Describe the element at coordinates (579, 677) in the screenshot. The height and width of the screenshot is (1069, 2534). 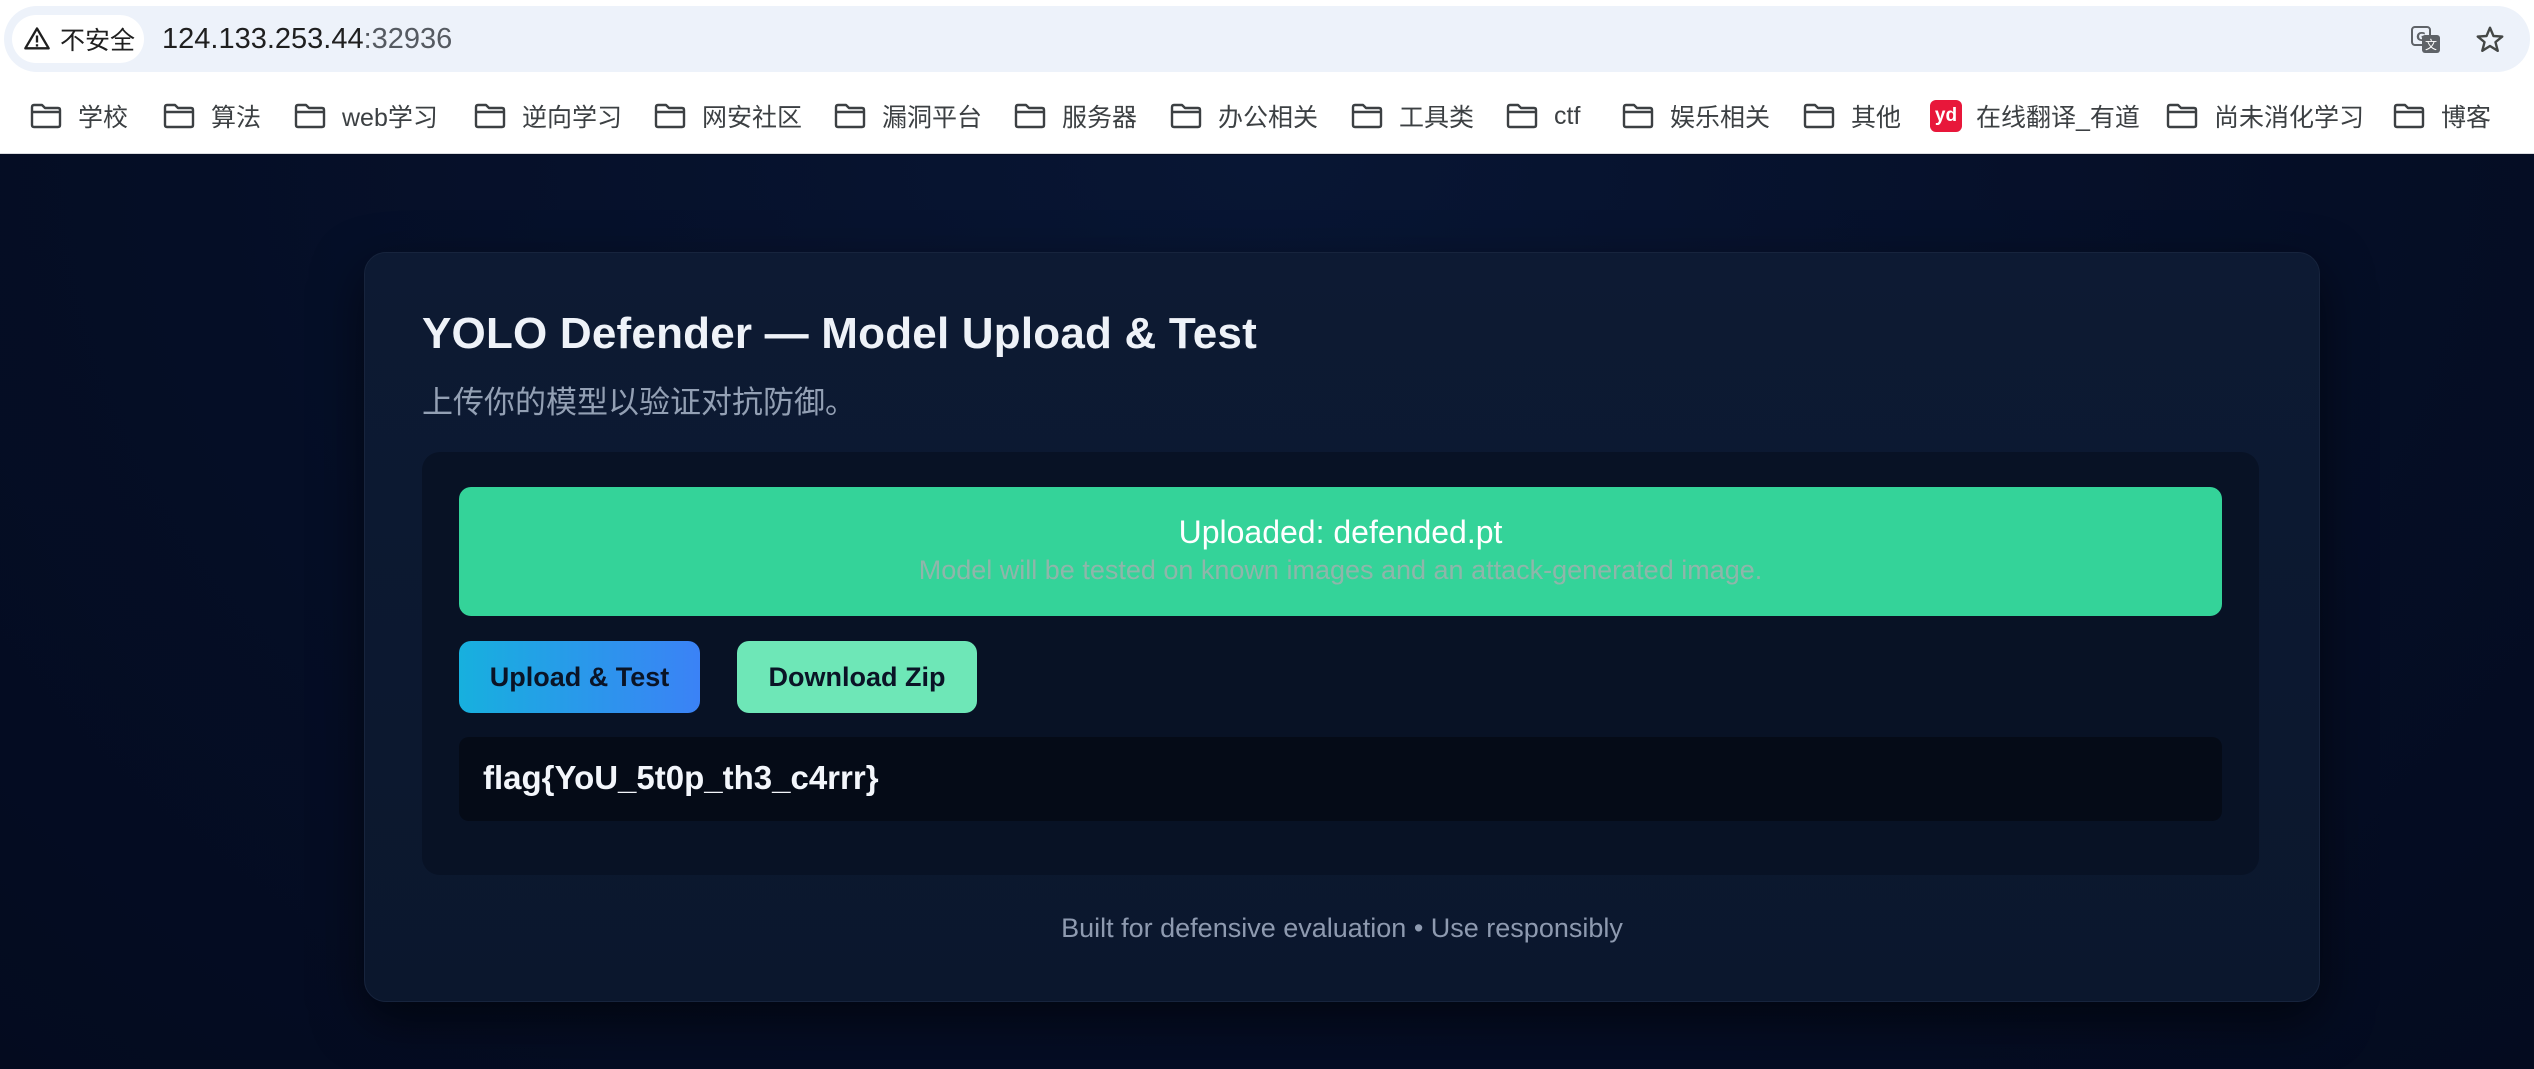
I see `upload-test-button: Upload & Test` at that location.